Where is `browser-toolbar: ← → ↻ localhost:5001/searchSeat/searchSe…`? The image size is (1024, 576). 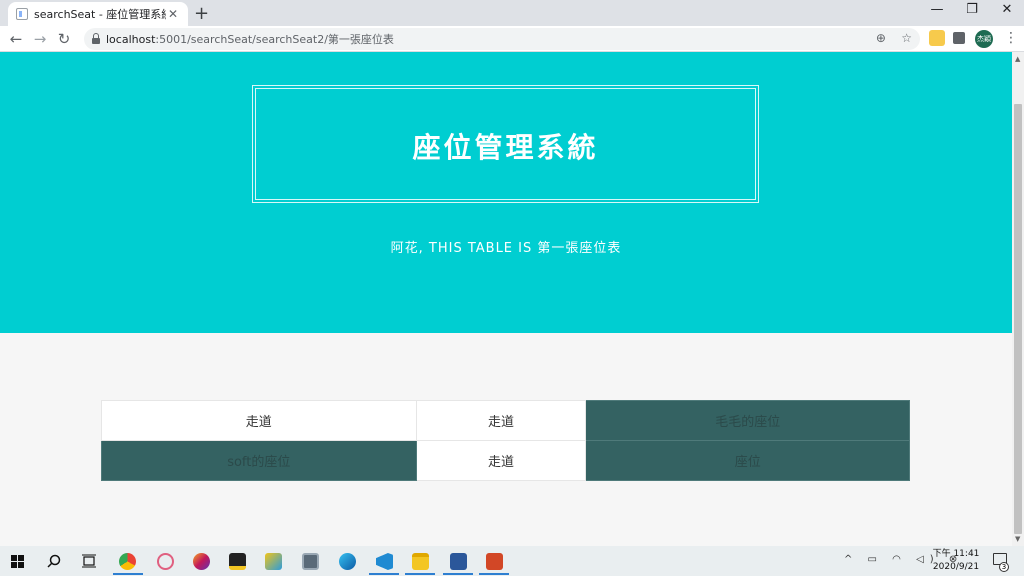 browser-toolbar: ← → ↻ localhost:5001/searchSeat/searchSe… is located at coordinates (512, 39).